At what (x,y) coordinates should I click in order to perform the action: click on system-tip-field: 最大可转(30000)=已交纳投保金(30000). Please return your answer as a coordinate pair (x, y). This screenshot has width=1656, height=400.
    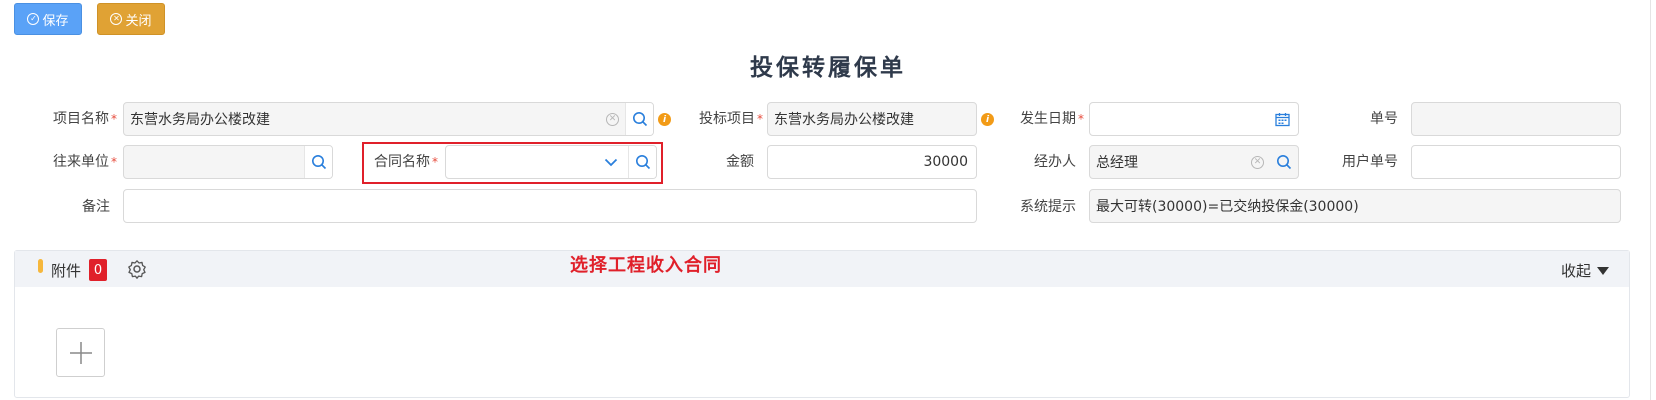
    Looking at the image, I should click on (1355, 206).